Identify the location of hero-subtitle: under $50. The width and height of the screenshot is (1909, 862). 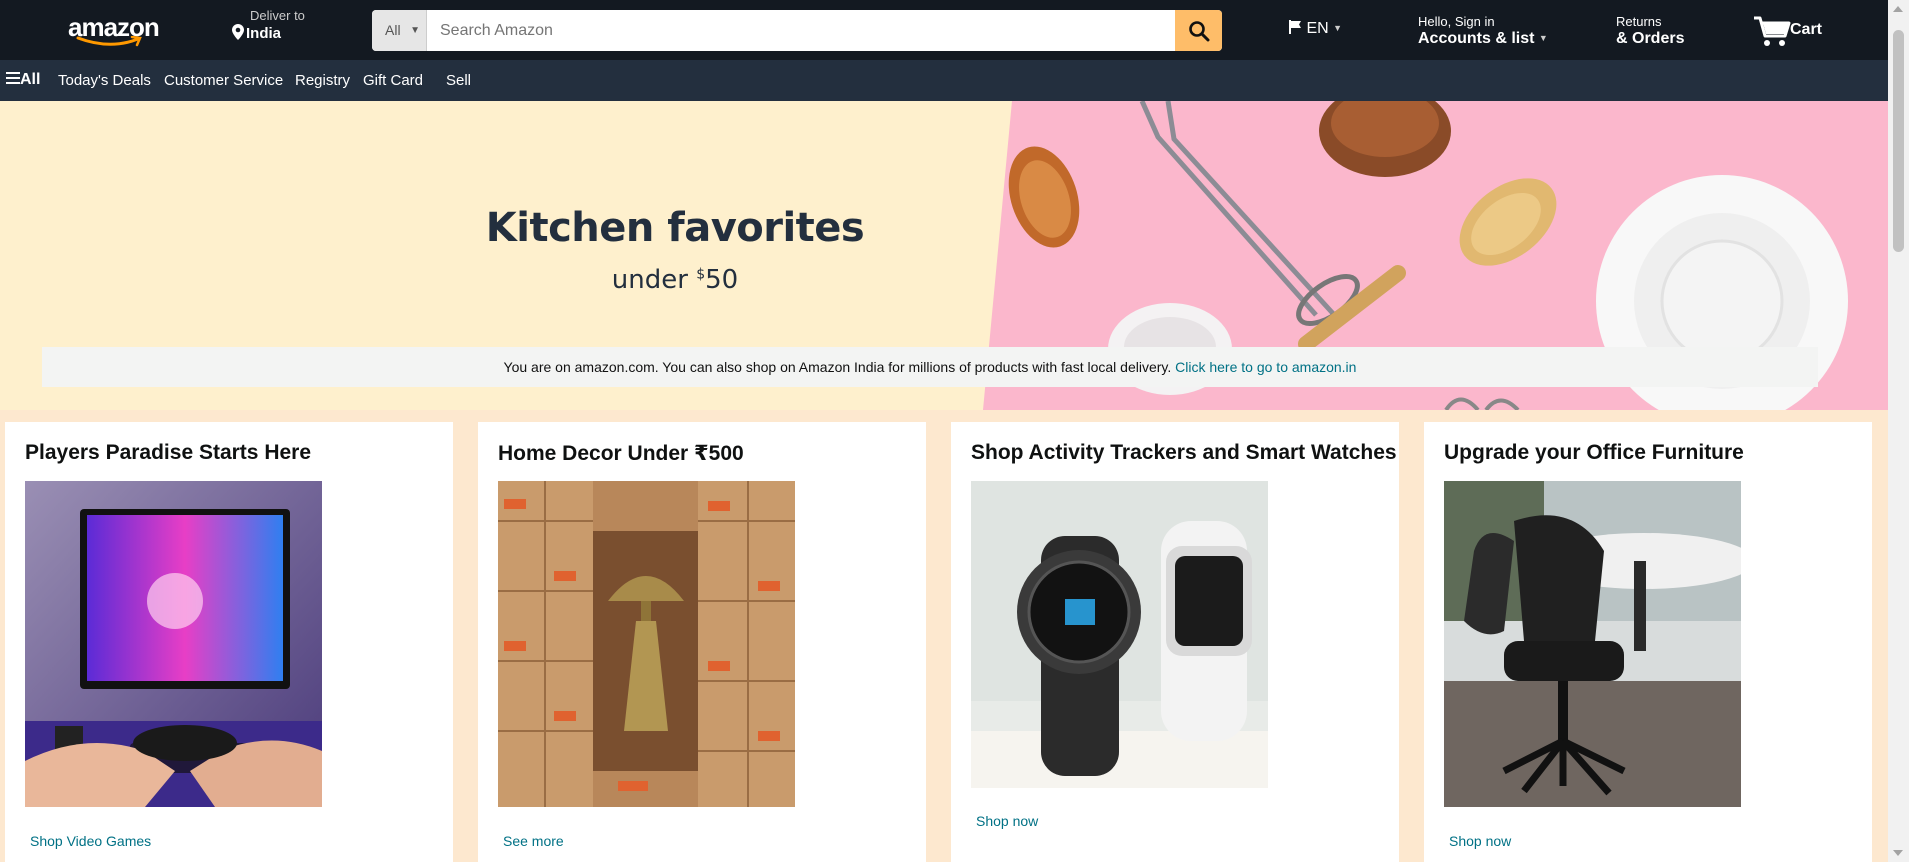
(675, 280).